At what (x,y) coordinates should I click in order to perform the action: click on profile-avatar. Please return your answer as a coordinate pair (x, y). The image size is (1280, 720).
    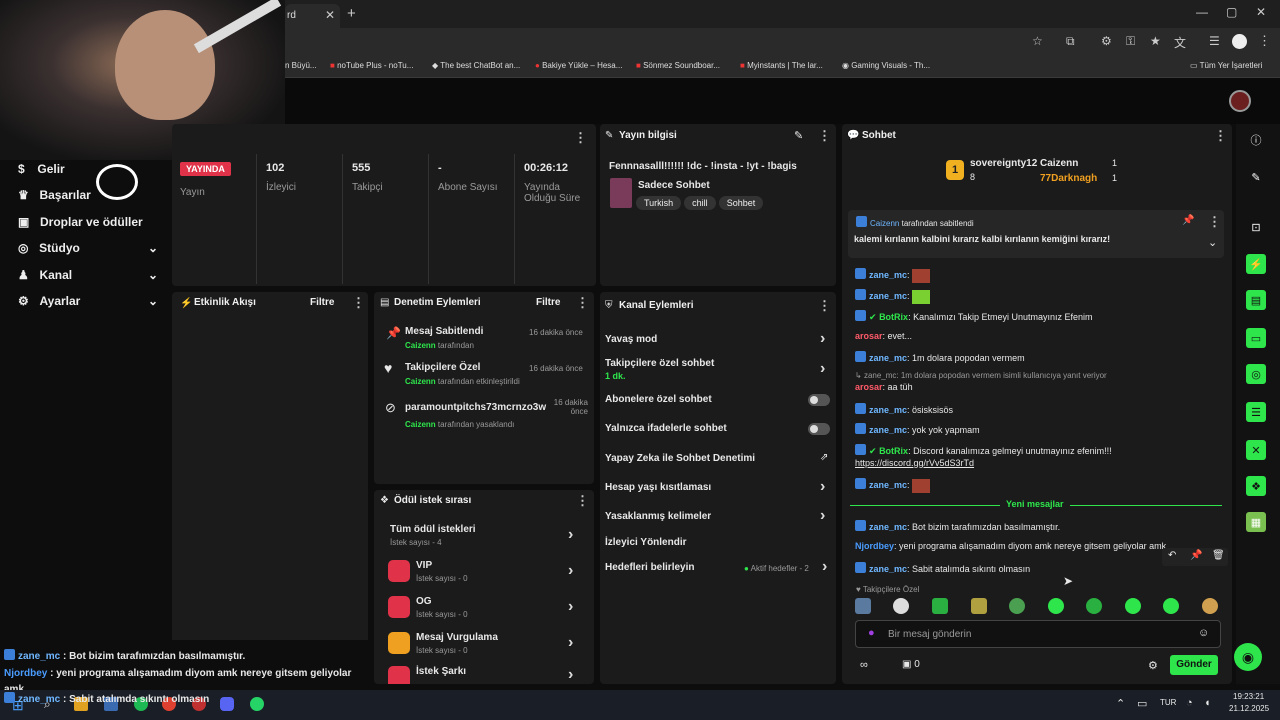
    Looking at the image, I should click on (1239, 41).